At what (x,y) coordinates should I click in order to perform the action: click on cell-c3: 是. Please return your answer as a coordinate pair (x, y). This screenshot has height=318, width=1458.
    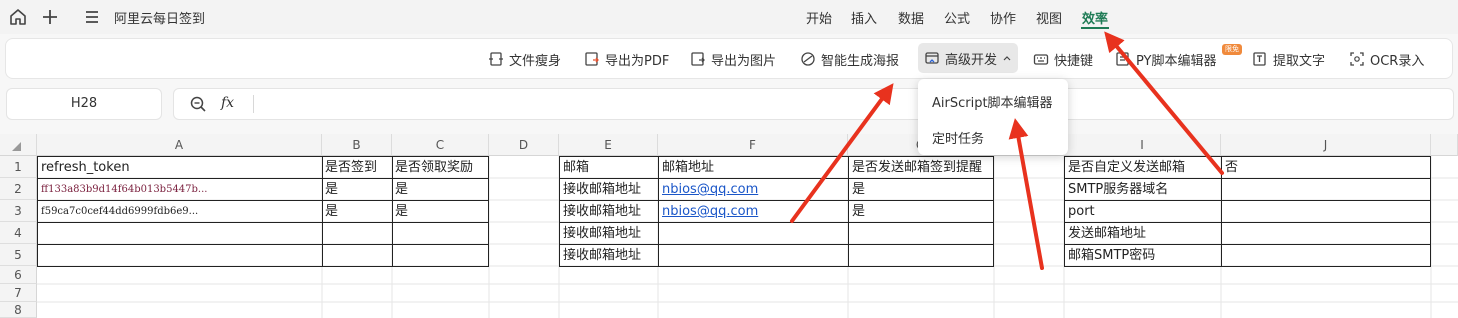
    Looking at the image, I should click on (440, 212).